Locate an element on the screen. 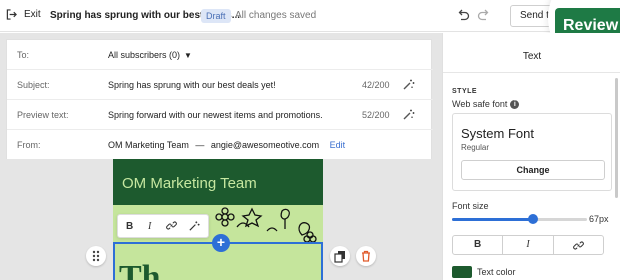  font-size-label: Font size is located at coordinates (470, 206).